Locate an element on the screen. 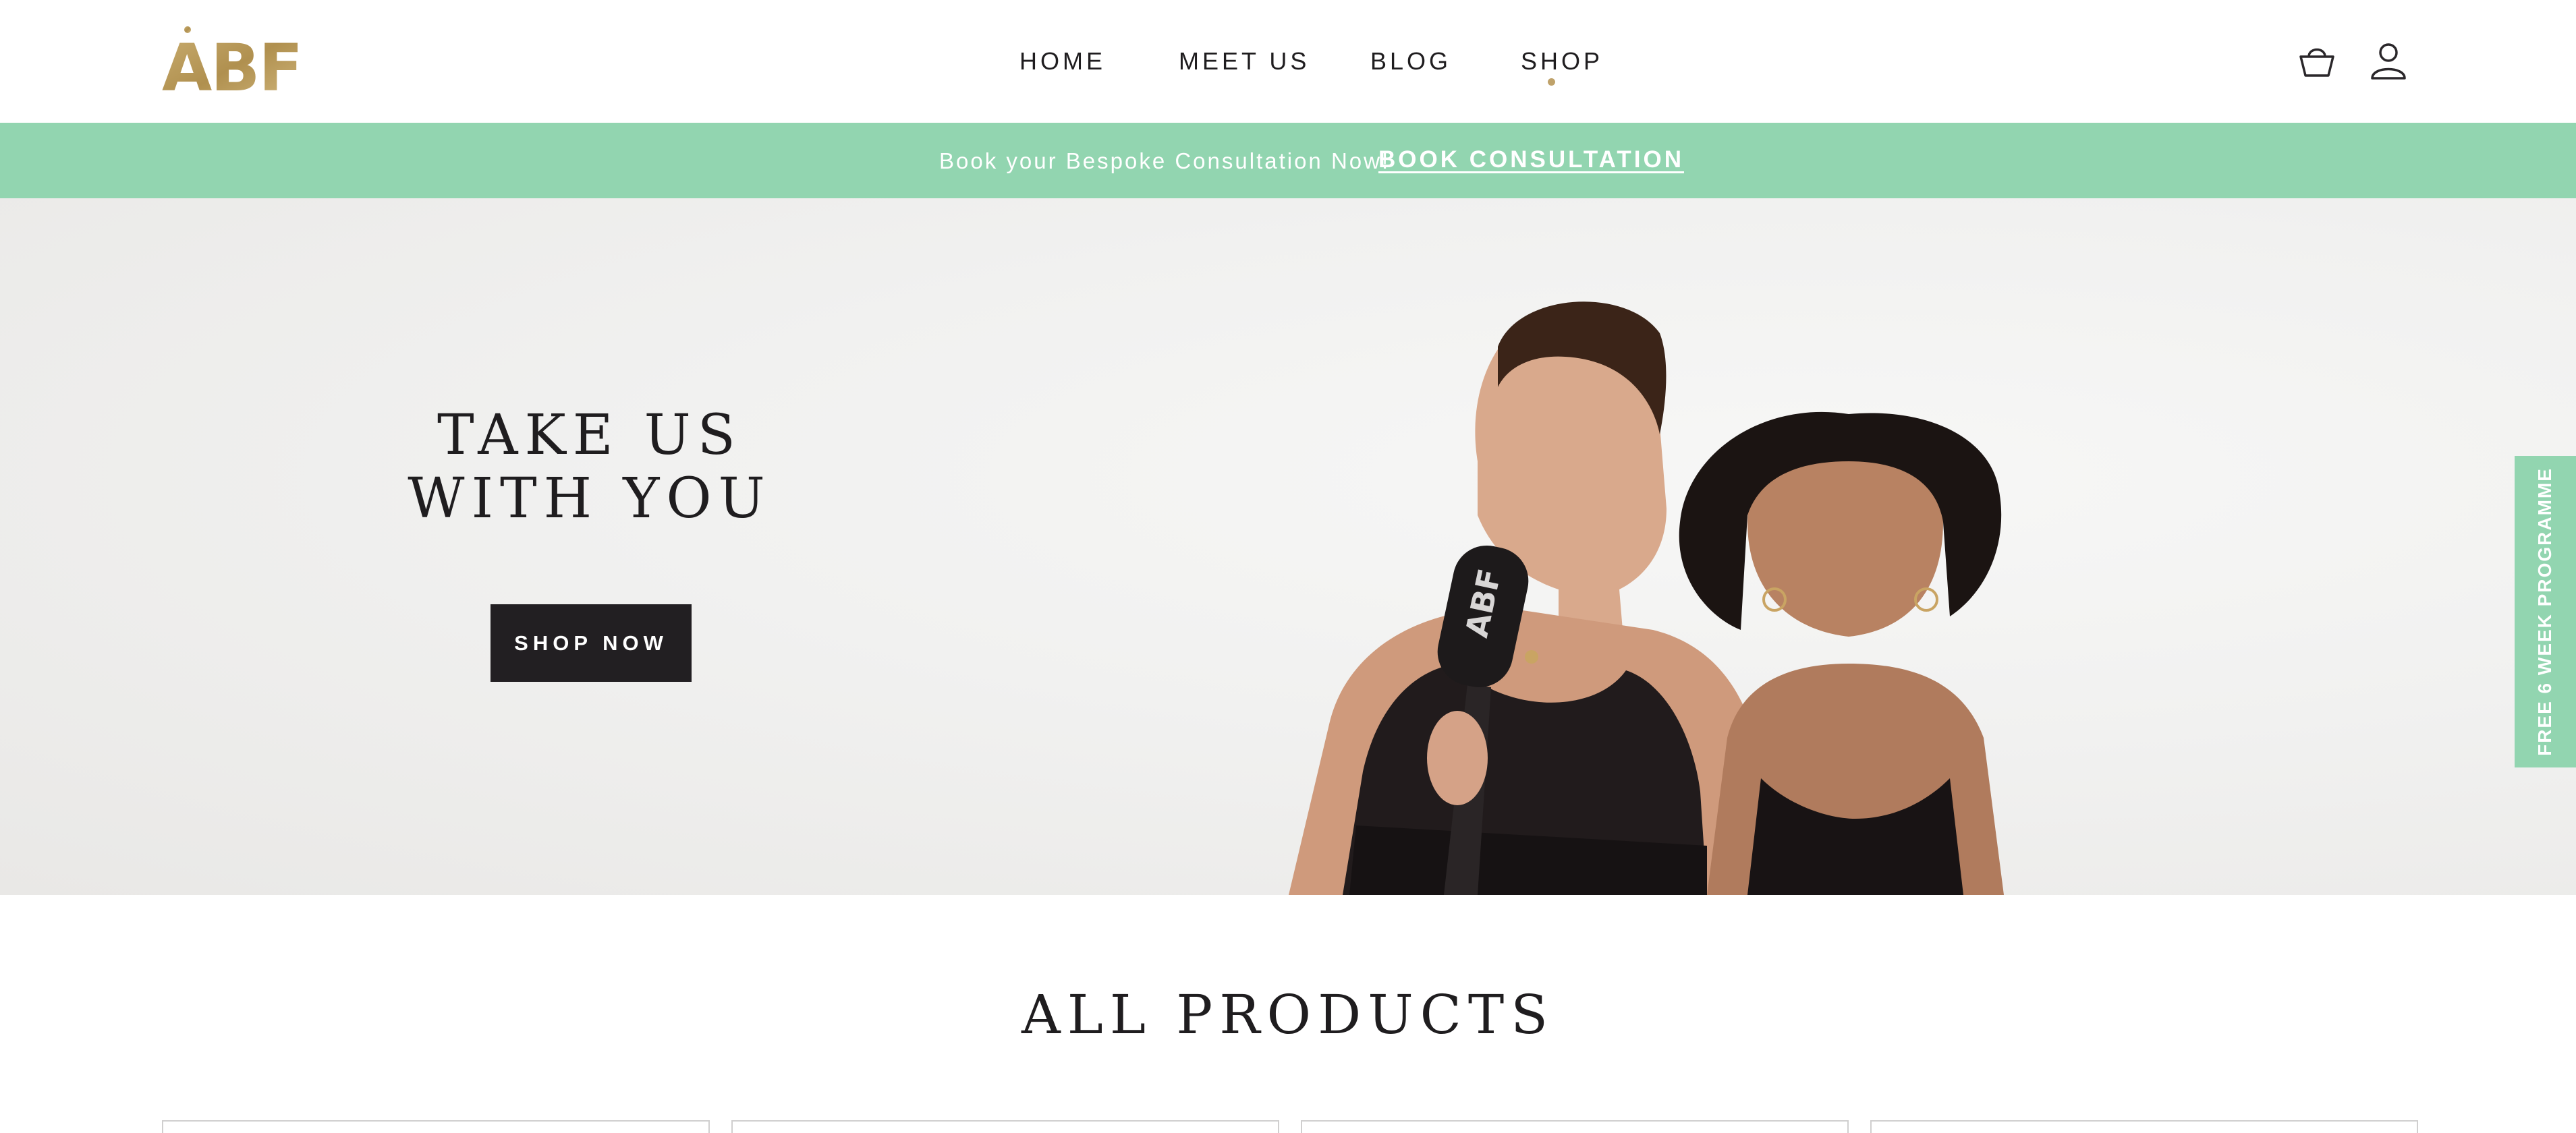 The height and width of the screenshot is (1133, 2576). banner-text: Book your Bespoke Consultation Now! is located at coordinates (1165, 160).